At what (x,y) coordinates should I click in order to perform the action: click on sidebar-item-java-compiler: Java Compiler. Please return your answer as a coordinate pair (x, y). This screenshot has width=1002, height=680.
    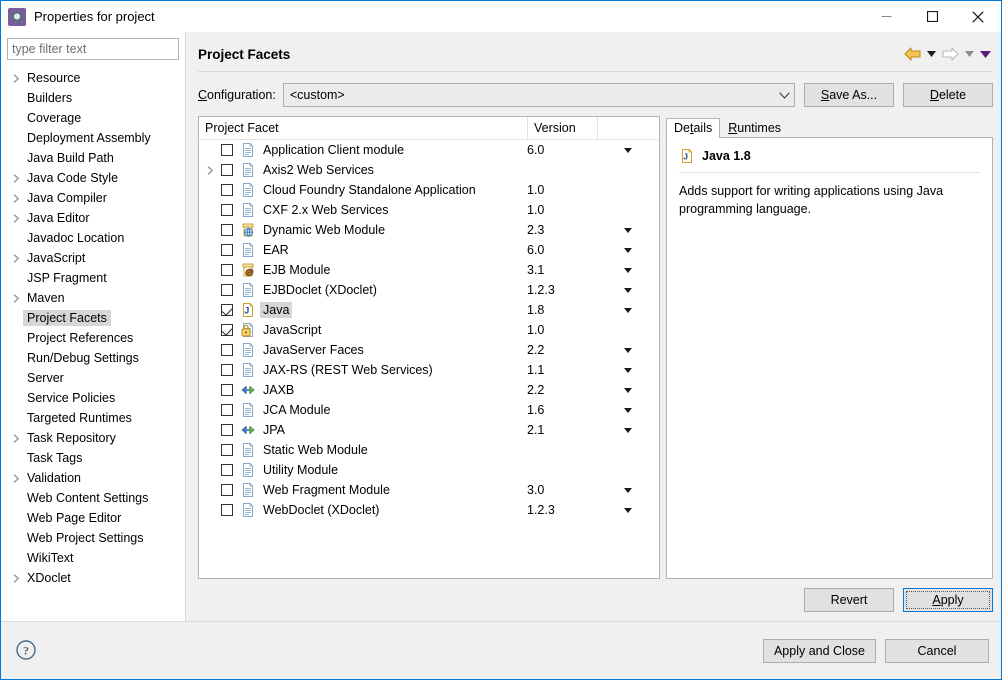
    Looking at the image, I should click on (93, 198).